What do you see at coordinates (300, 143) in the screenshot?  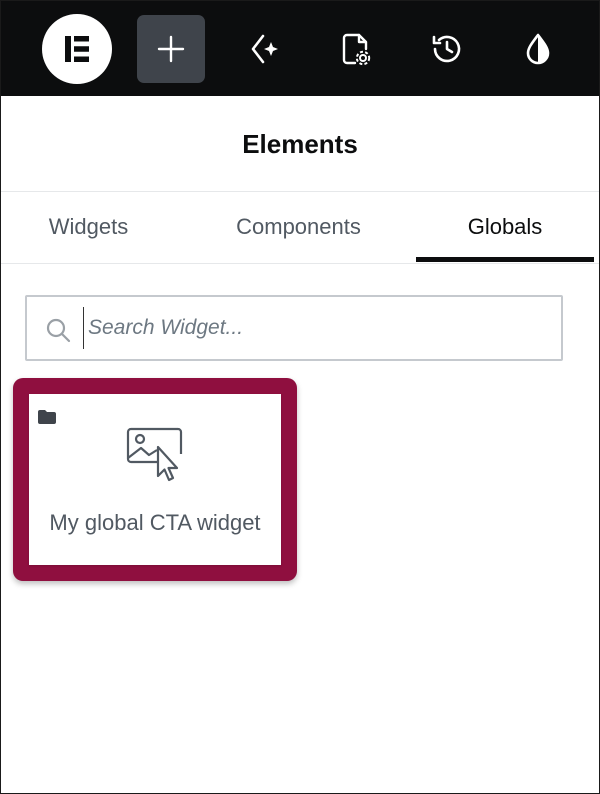 I see `panel-title: Elements` at bounding box center [300, 143].